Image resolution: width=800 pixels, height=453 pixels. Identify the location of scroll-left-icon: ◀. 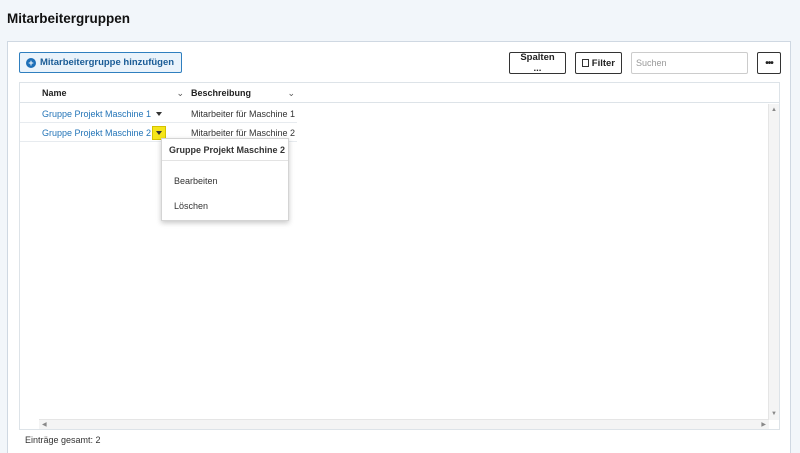
(44, 425).